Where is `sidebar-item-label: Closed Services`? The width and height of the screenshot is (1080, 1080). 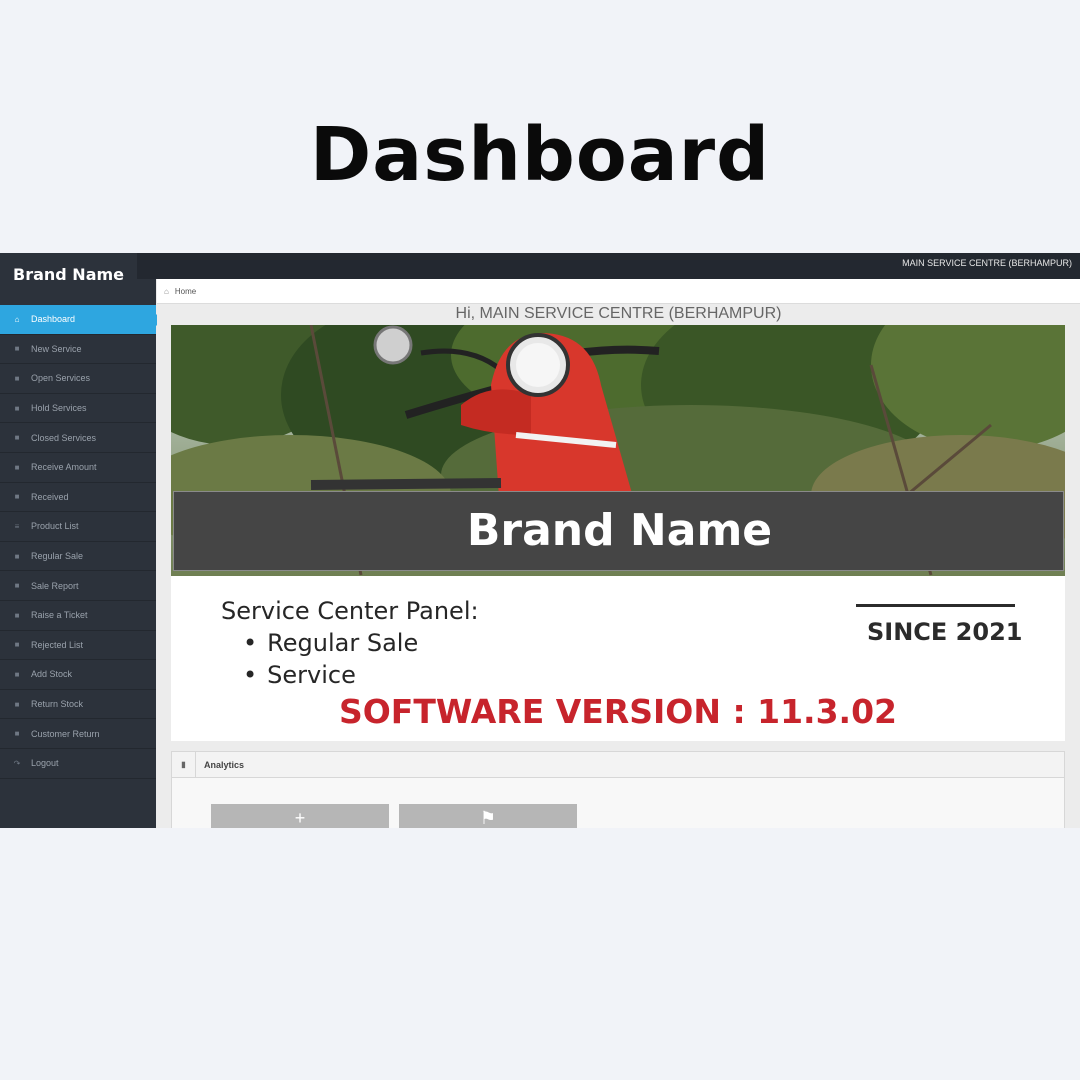
sidebar-item-label: Closed Services is located at coordinates (64, 437).